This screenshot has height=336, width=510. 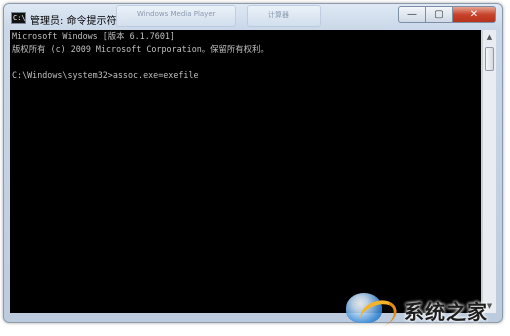 What do you see at coordinates (474, 14) in the screenshot?
I see `close-button: ✕` at bounding box center [474, 14].